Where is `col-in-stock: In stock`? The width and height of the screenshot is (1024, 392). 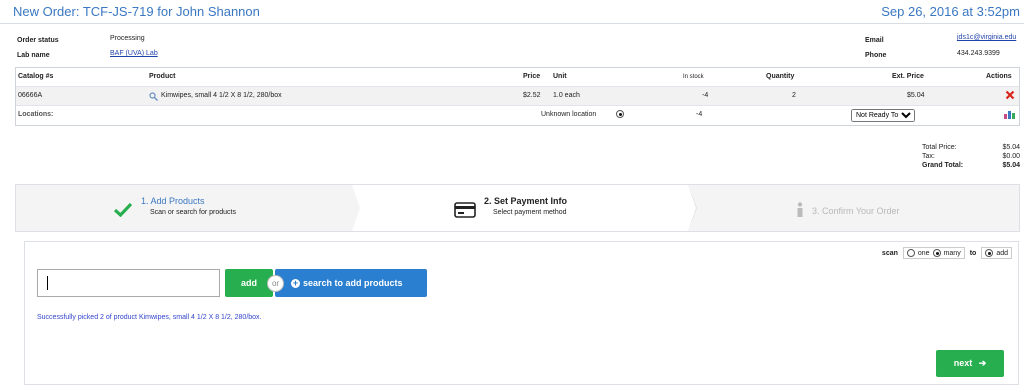 col-in-stock: In stock is located at coordinates (693, 77).